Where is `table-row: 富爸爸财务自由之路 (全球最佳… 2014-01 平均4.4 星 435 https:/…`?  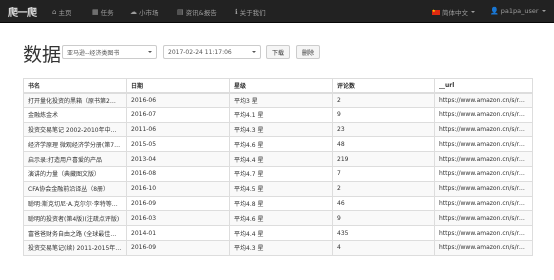 table-row: 富爸爸财务自由之路 (全球最佳… 2014-01 平均4.4 星 435 https:/… is located at coordinates (278, 233).